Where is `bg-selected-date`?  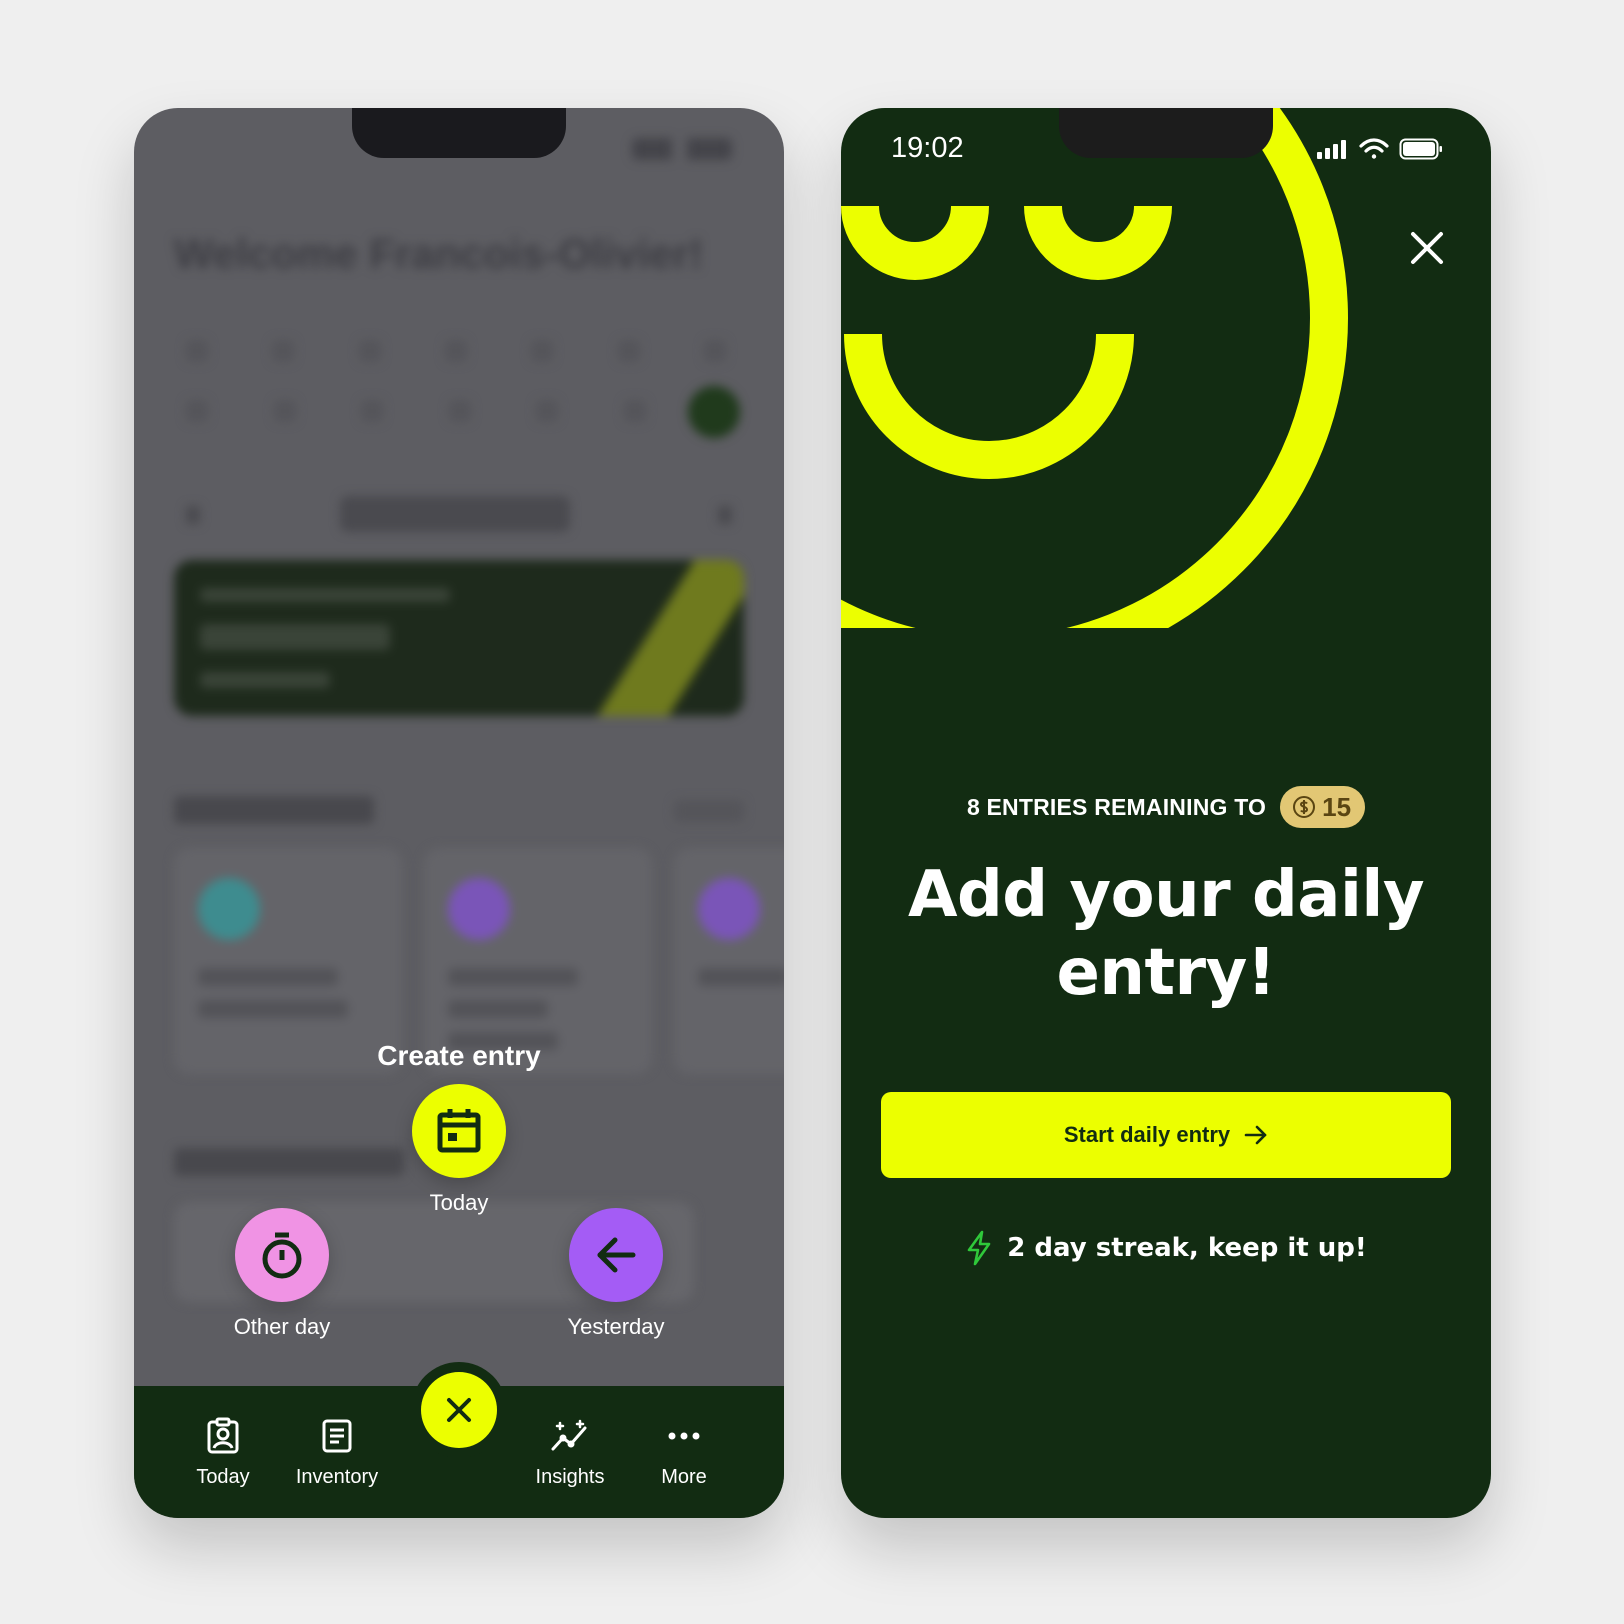
bg-selected-date is located at coordinates (714, 412).